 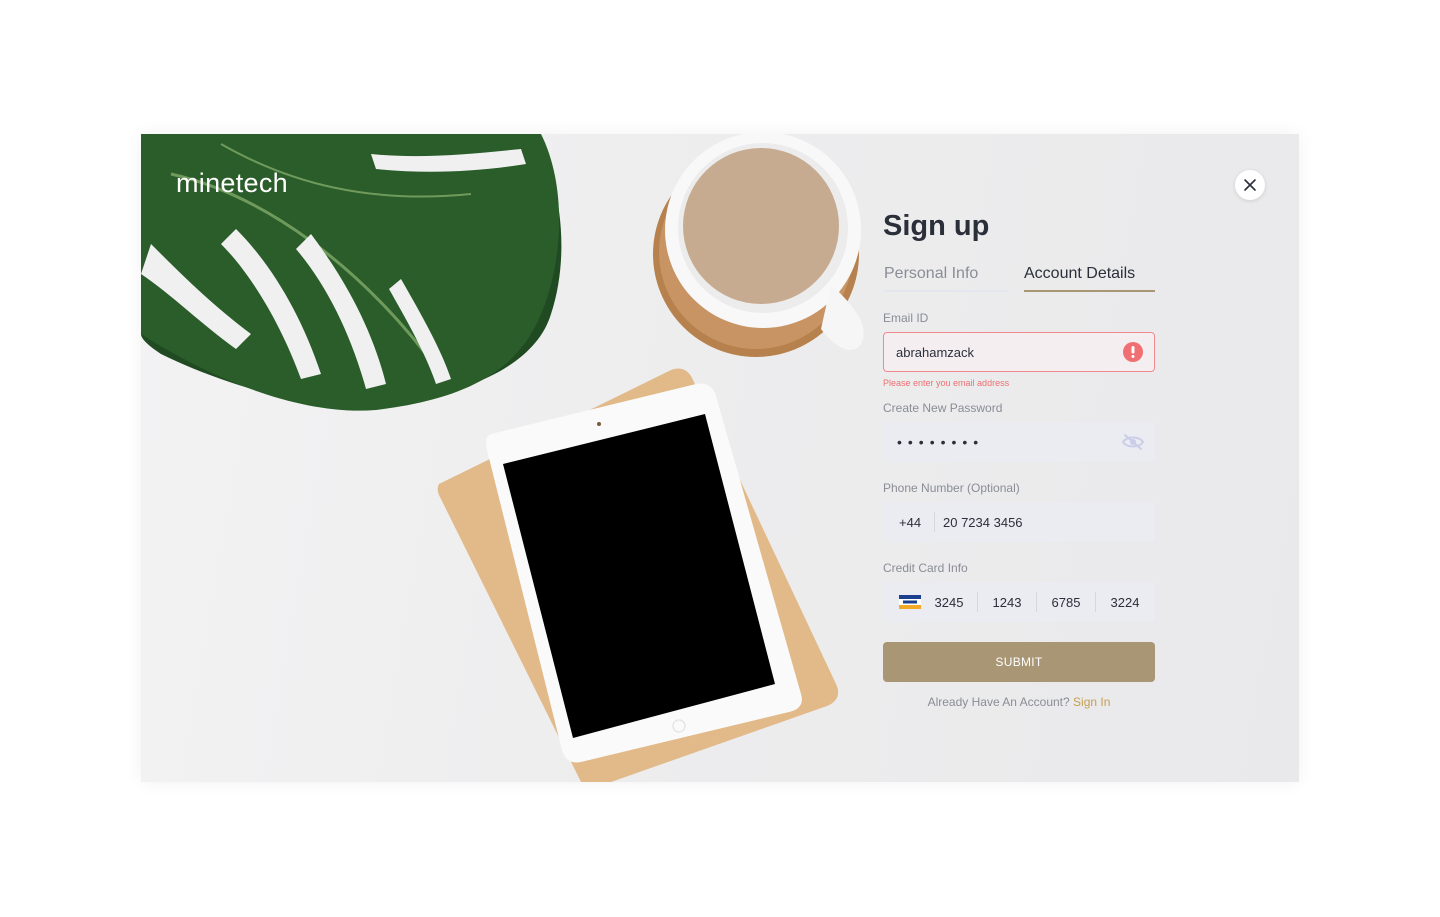 I want to click on email-field-wrapper, so click(x=1019, y=352).